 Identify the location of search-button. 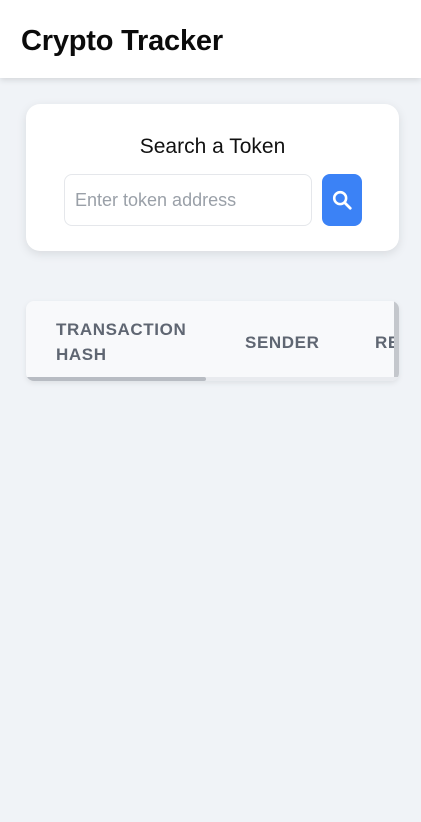
(342, 200).